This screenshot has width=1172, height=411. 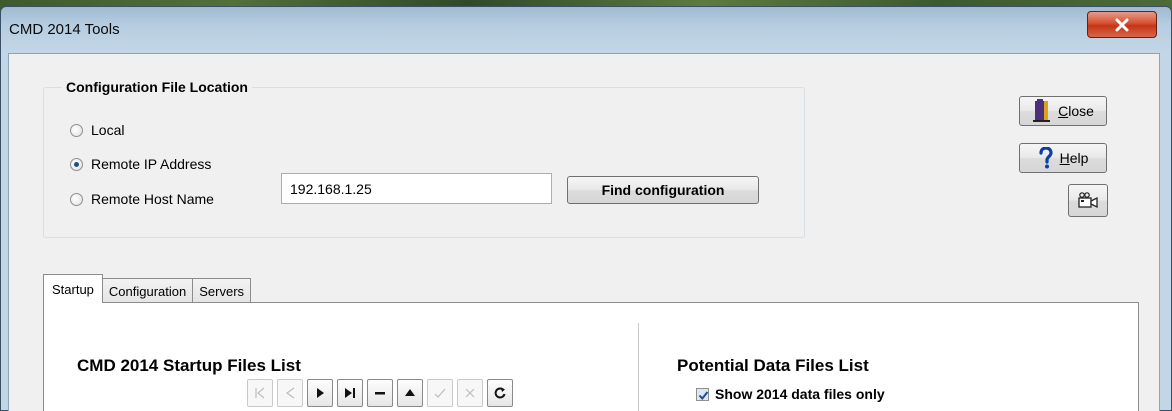 What do you see at coordinates (586, 30) in the screenshot?
I see `title-bar: CMD 2014 Tools` at bounding box center [586, 30].